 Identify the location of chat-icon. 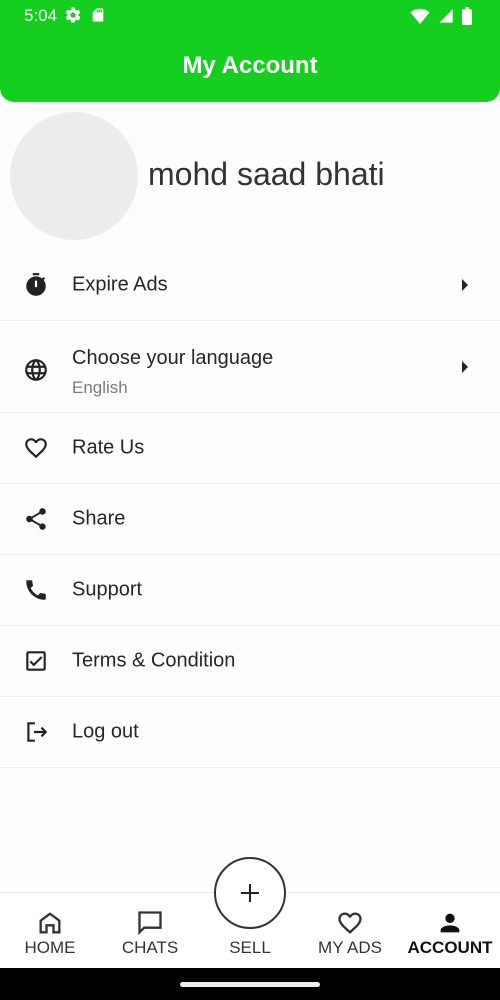
(150, 923).